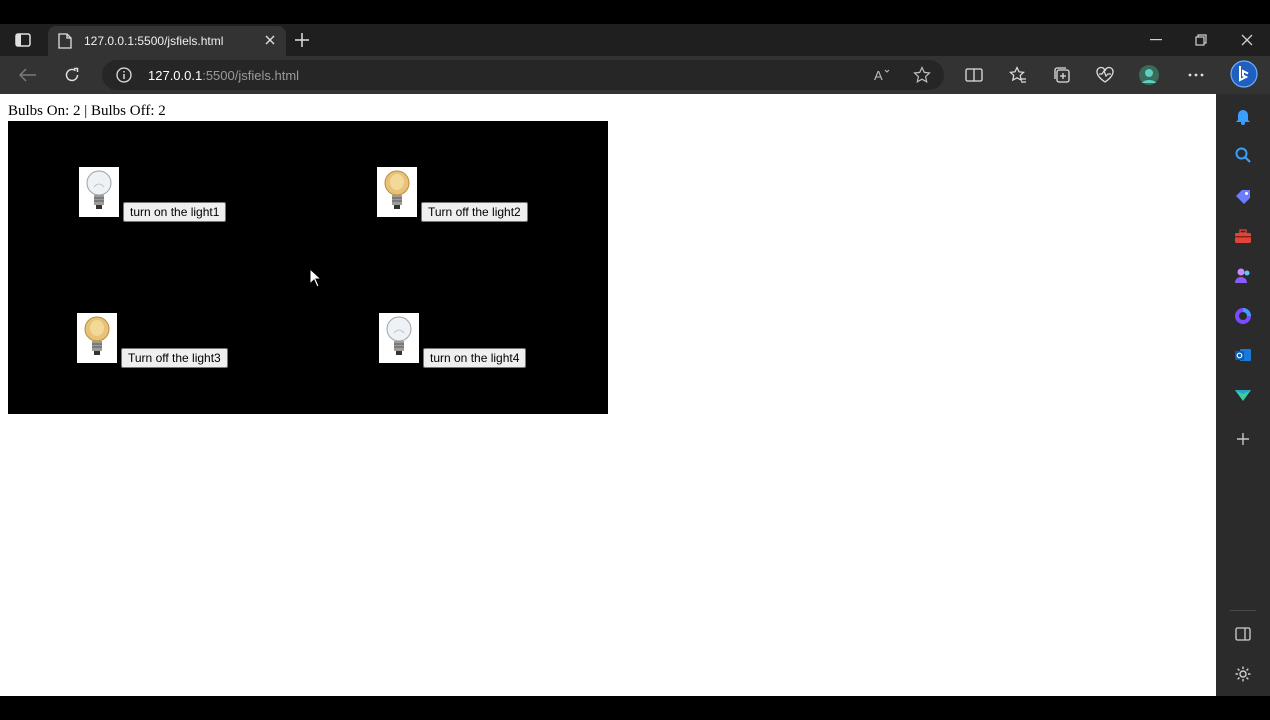  What do you see at coordinates (1149, 75) in the screenshot?
I see `profile-avatar-icon` at bounding box center [1149, 75].